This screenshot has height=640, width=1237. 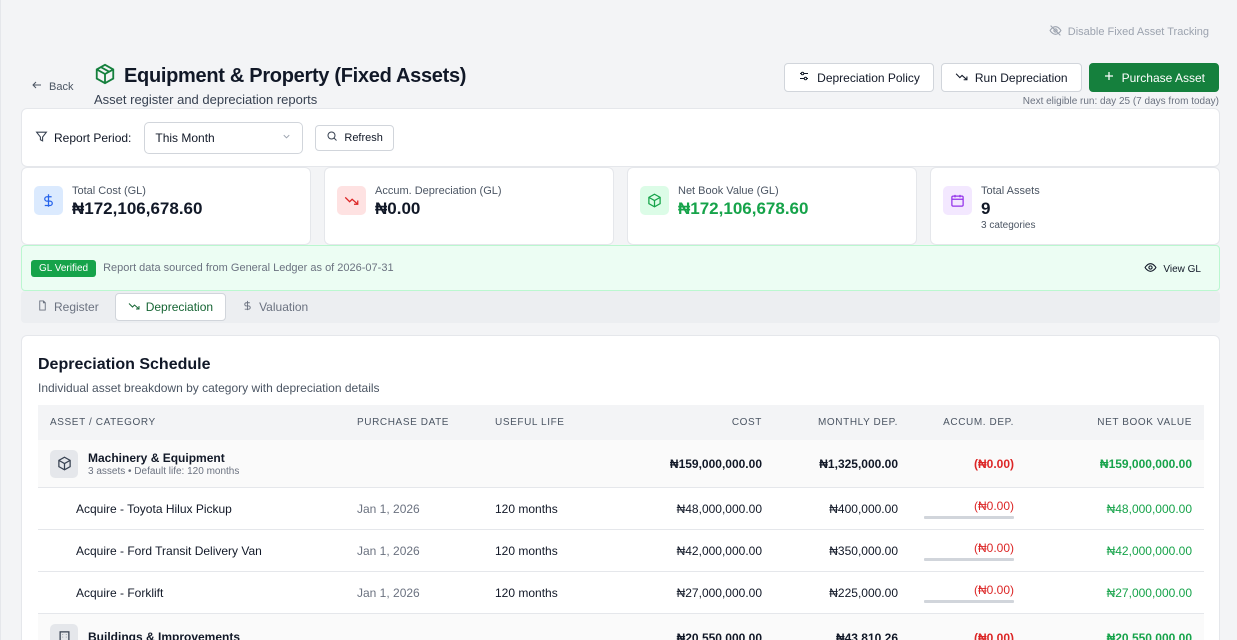 I want to click on column-header: Asset / Category, so click(x=103, y=422).